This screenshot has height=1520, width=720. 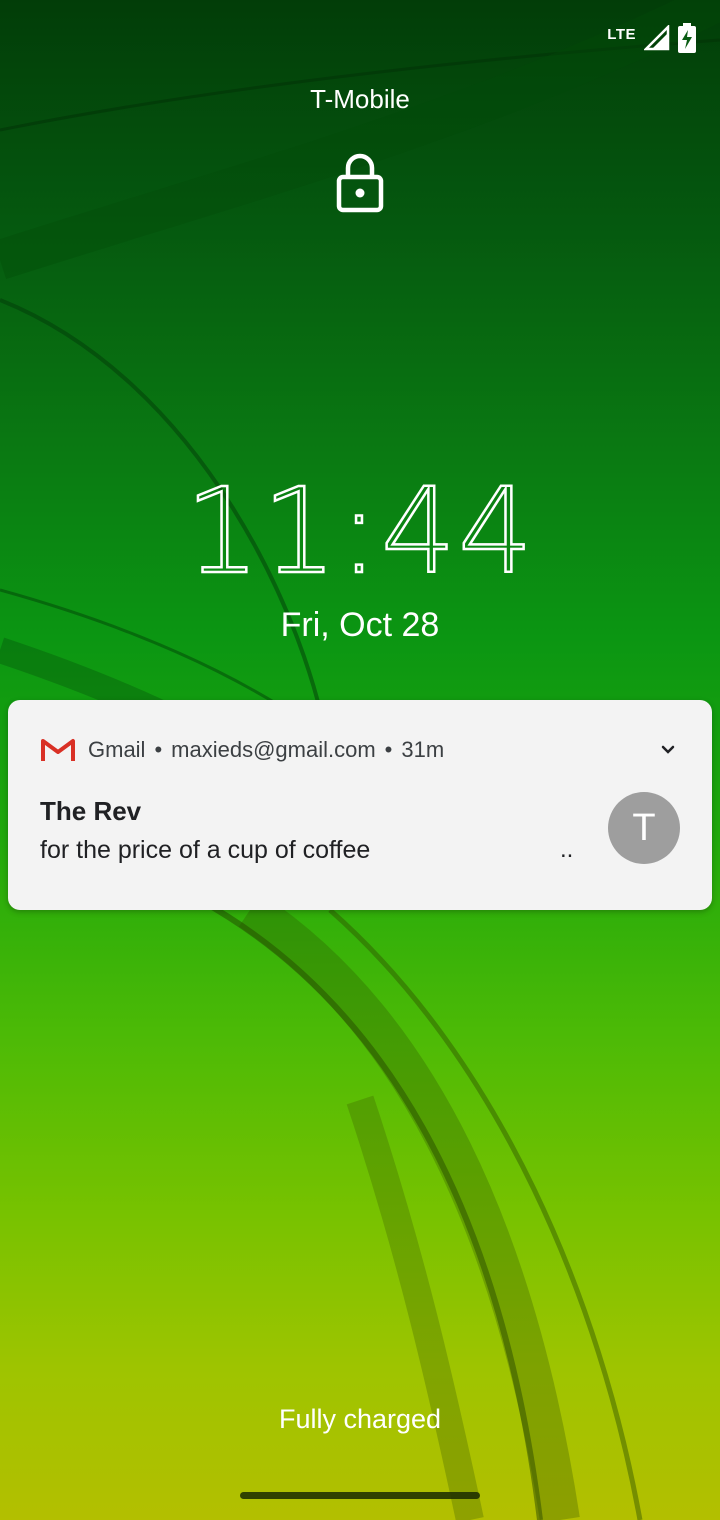 What do you see at coordinates (117, 749) in the screenshot?
I see `app-name: Gmail` at bounding box center [117, 749].